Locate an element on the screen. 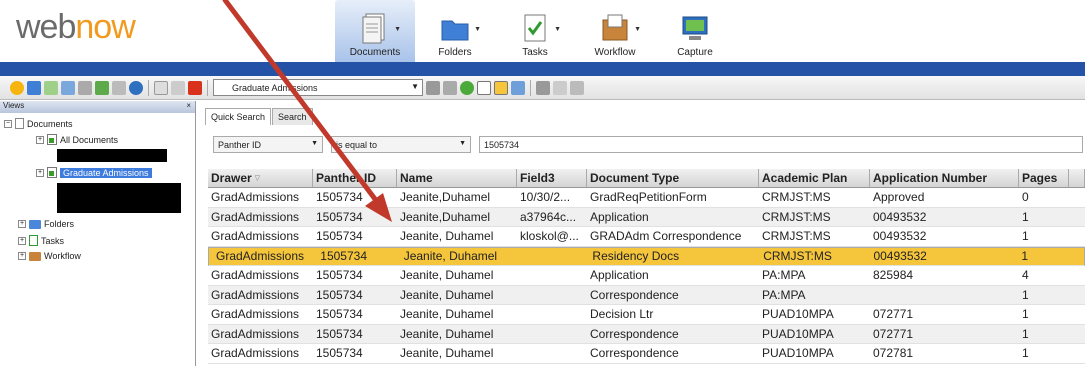  upload-icon is located at coordinates (102, 87).